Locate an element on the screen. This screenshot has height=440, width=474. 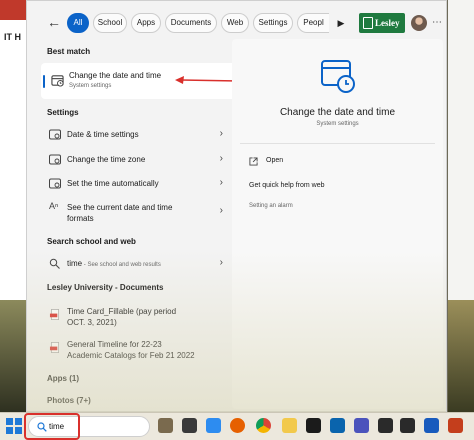
web-search-label: time - See school and web results is located at coordinates (114, 264).